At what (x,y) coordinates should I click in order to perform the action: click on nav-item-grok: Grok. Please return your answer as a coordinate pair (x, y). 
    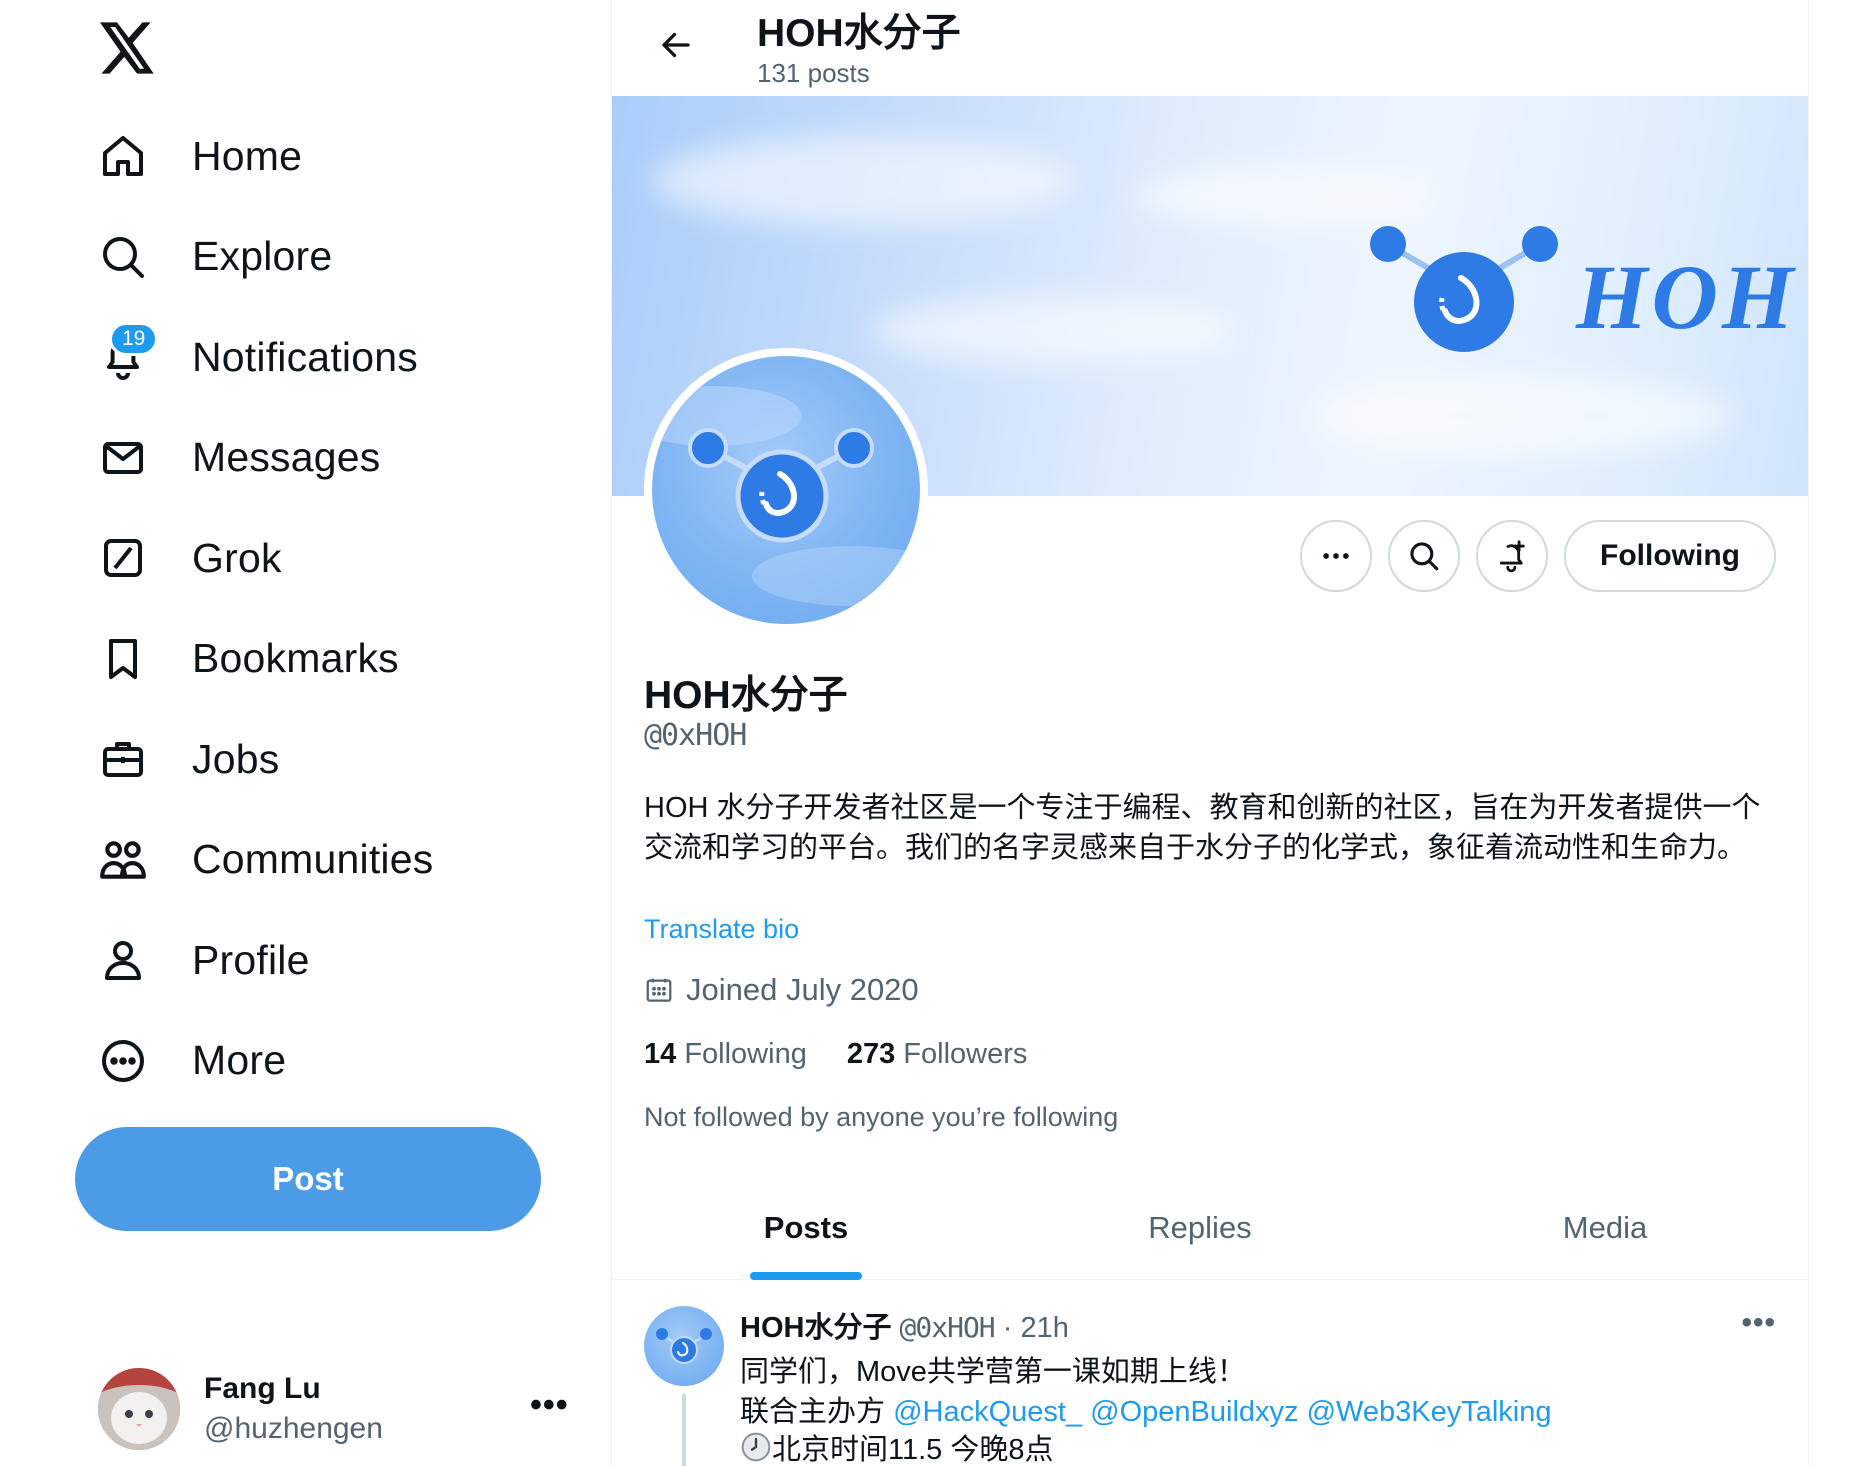
    Looking at the image, I should click on (330, 558).